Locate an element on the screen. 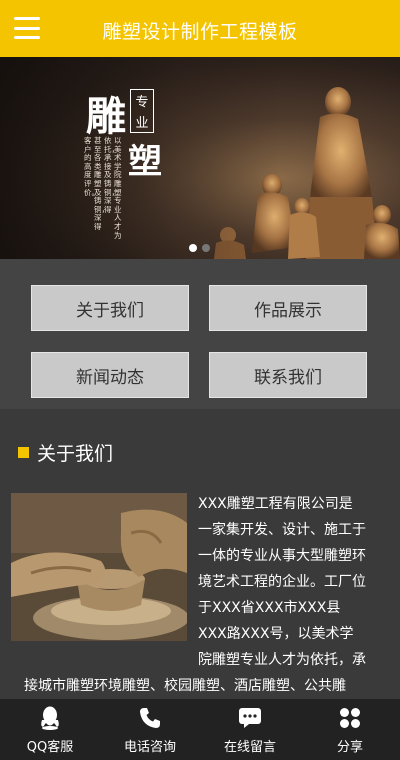 This screenshot has width=400, height=760. nav-works-button: 作品展示 is located at coordinates (288, 308).